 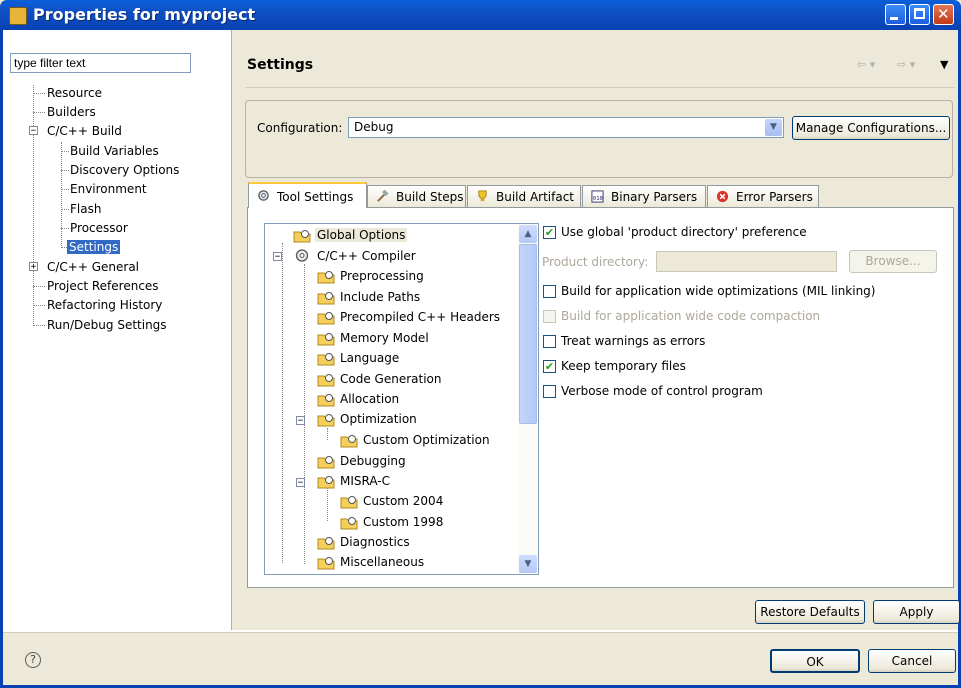 What do you see at coordinates (369, 399) in the screenshot?
I see `tool-node-allocation: Allocation` at bounding box center [369, 399].